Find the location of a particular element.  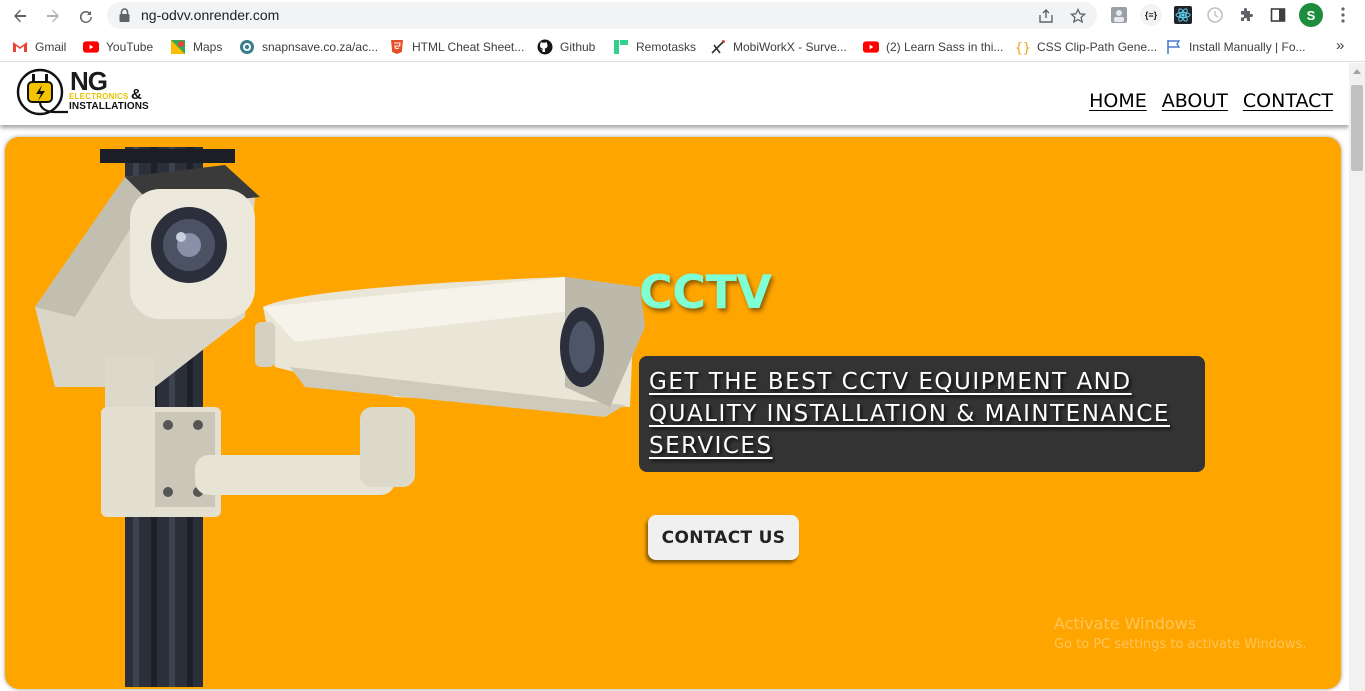

address-bar: ng-odvv.onrender.com is located at coordinates (602, 15).